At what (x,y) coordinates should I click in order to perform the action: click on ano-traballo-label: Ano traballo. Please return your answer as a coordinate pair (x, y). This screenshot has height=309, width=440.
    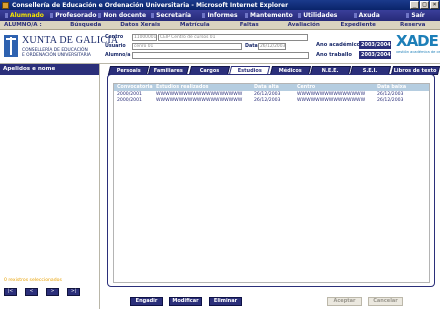
    Looking at the image, I should click on (334, 55).